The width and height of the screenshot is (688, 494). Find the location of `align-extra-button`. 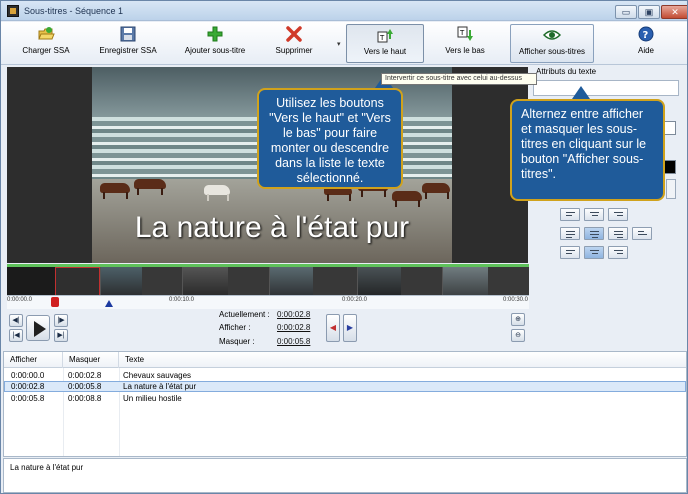

align-extra-button is located at coordinates (642, 233).